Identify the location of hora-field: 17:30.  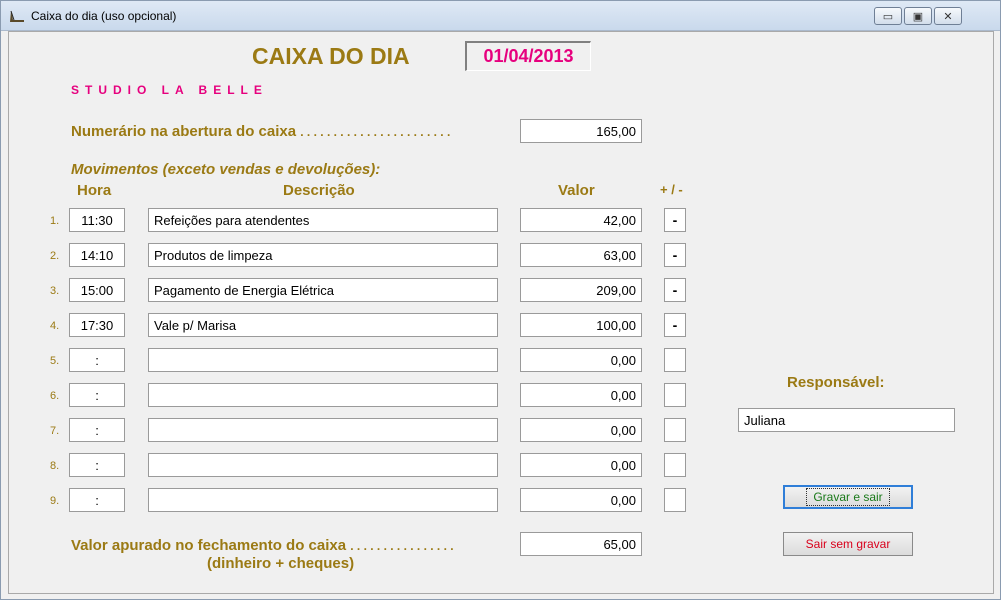
(97, 325).